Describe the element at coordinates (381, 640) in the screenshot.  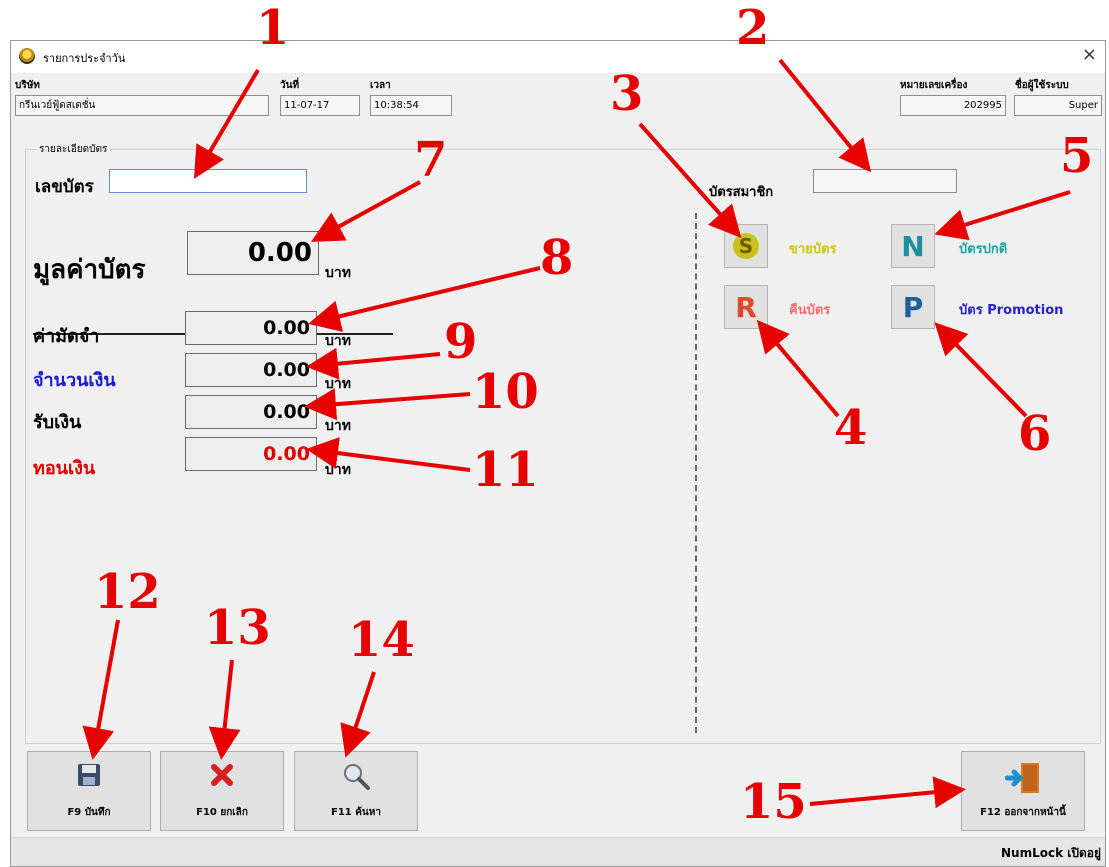
I see `annotation-14: 14` at that location.